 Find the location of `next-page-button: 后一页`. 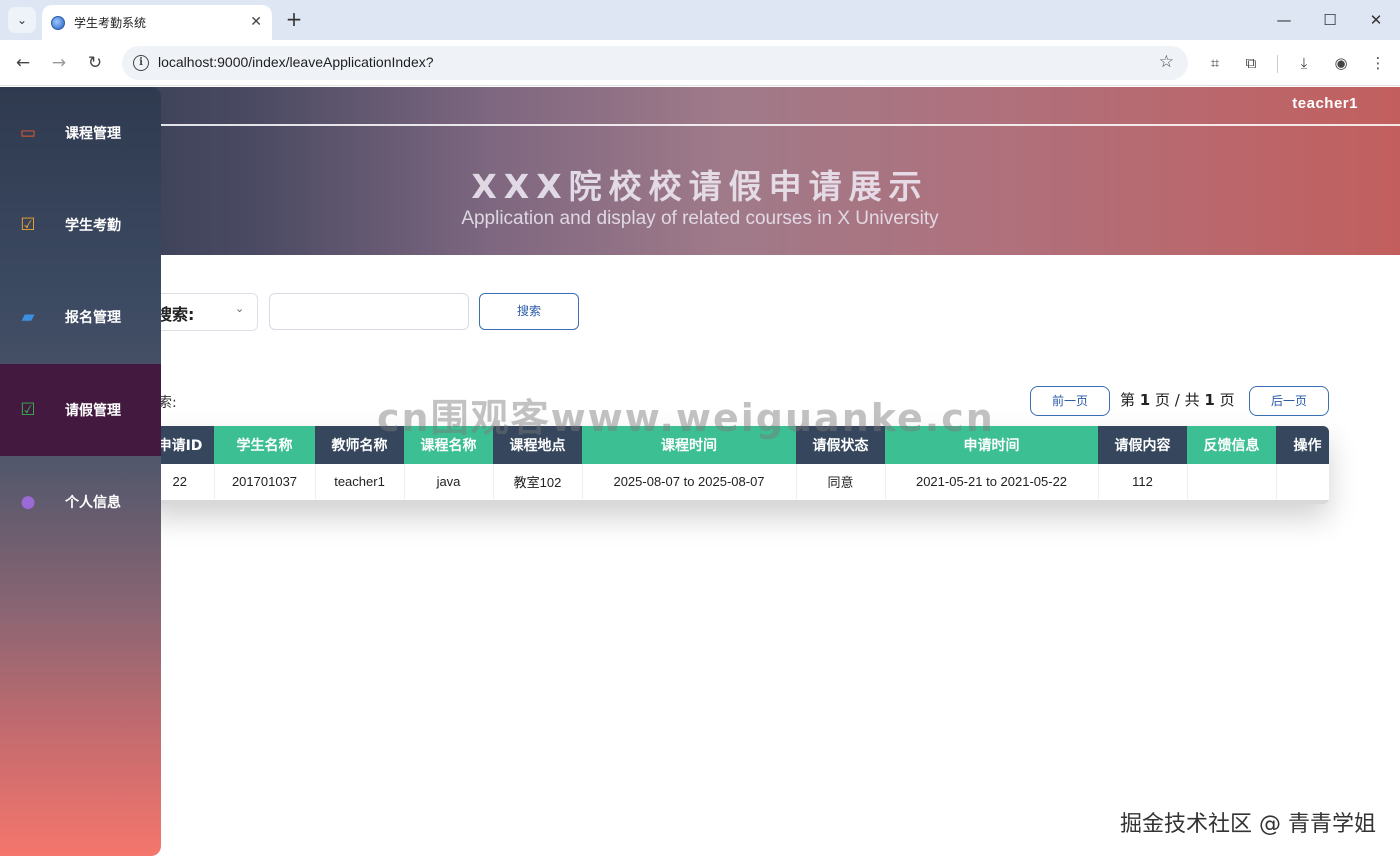

next-page-button: 后一页 is located at coordinates (1289, 401).